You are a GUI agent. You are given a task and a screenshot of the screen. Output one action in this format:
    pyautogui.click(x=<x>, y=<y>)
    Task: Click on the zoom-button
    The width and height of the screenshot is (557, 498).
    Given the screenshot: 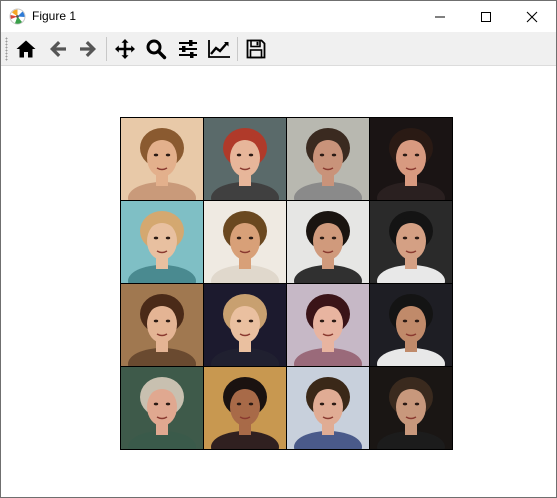 What is the action you would take?
    pyautogui.click(x=156, y=49)
    